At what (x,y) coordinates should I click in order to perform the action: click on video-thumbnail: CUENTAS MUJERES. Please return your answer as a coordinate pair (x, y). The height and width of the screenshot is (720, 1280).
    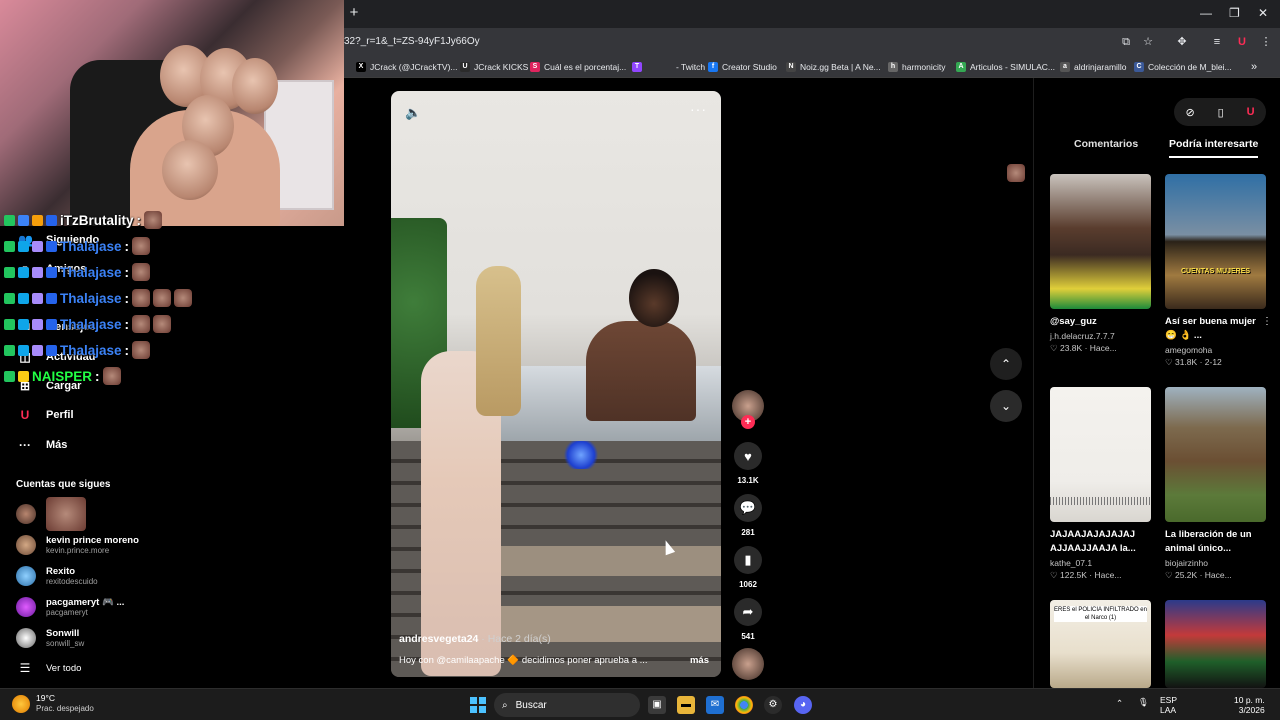
    Looking at the image, I should click on (1215, 241).